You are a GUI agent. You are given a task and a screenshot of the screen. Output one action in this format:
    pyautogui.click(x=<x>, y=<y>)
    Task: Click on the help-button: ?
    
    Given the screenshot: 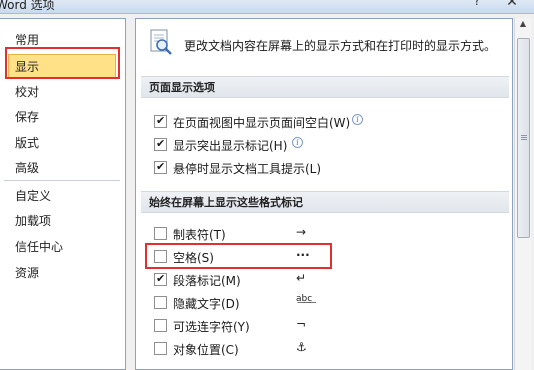 What is the action you would take?
    pyautogui.click(x=477, y=6)
    